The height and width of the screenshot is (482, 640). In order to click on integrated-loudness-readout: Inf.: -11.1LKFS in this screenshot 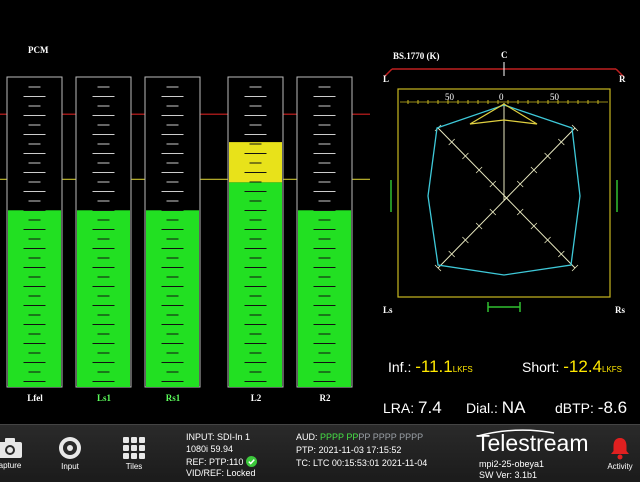, I will do `click(430, 367)`.